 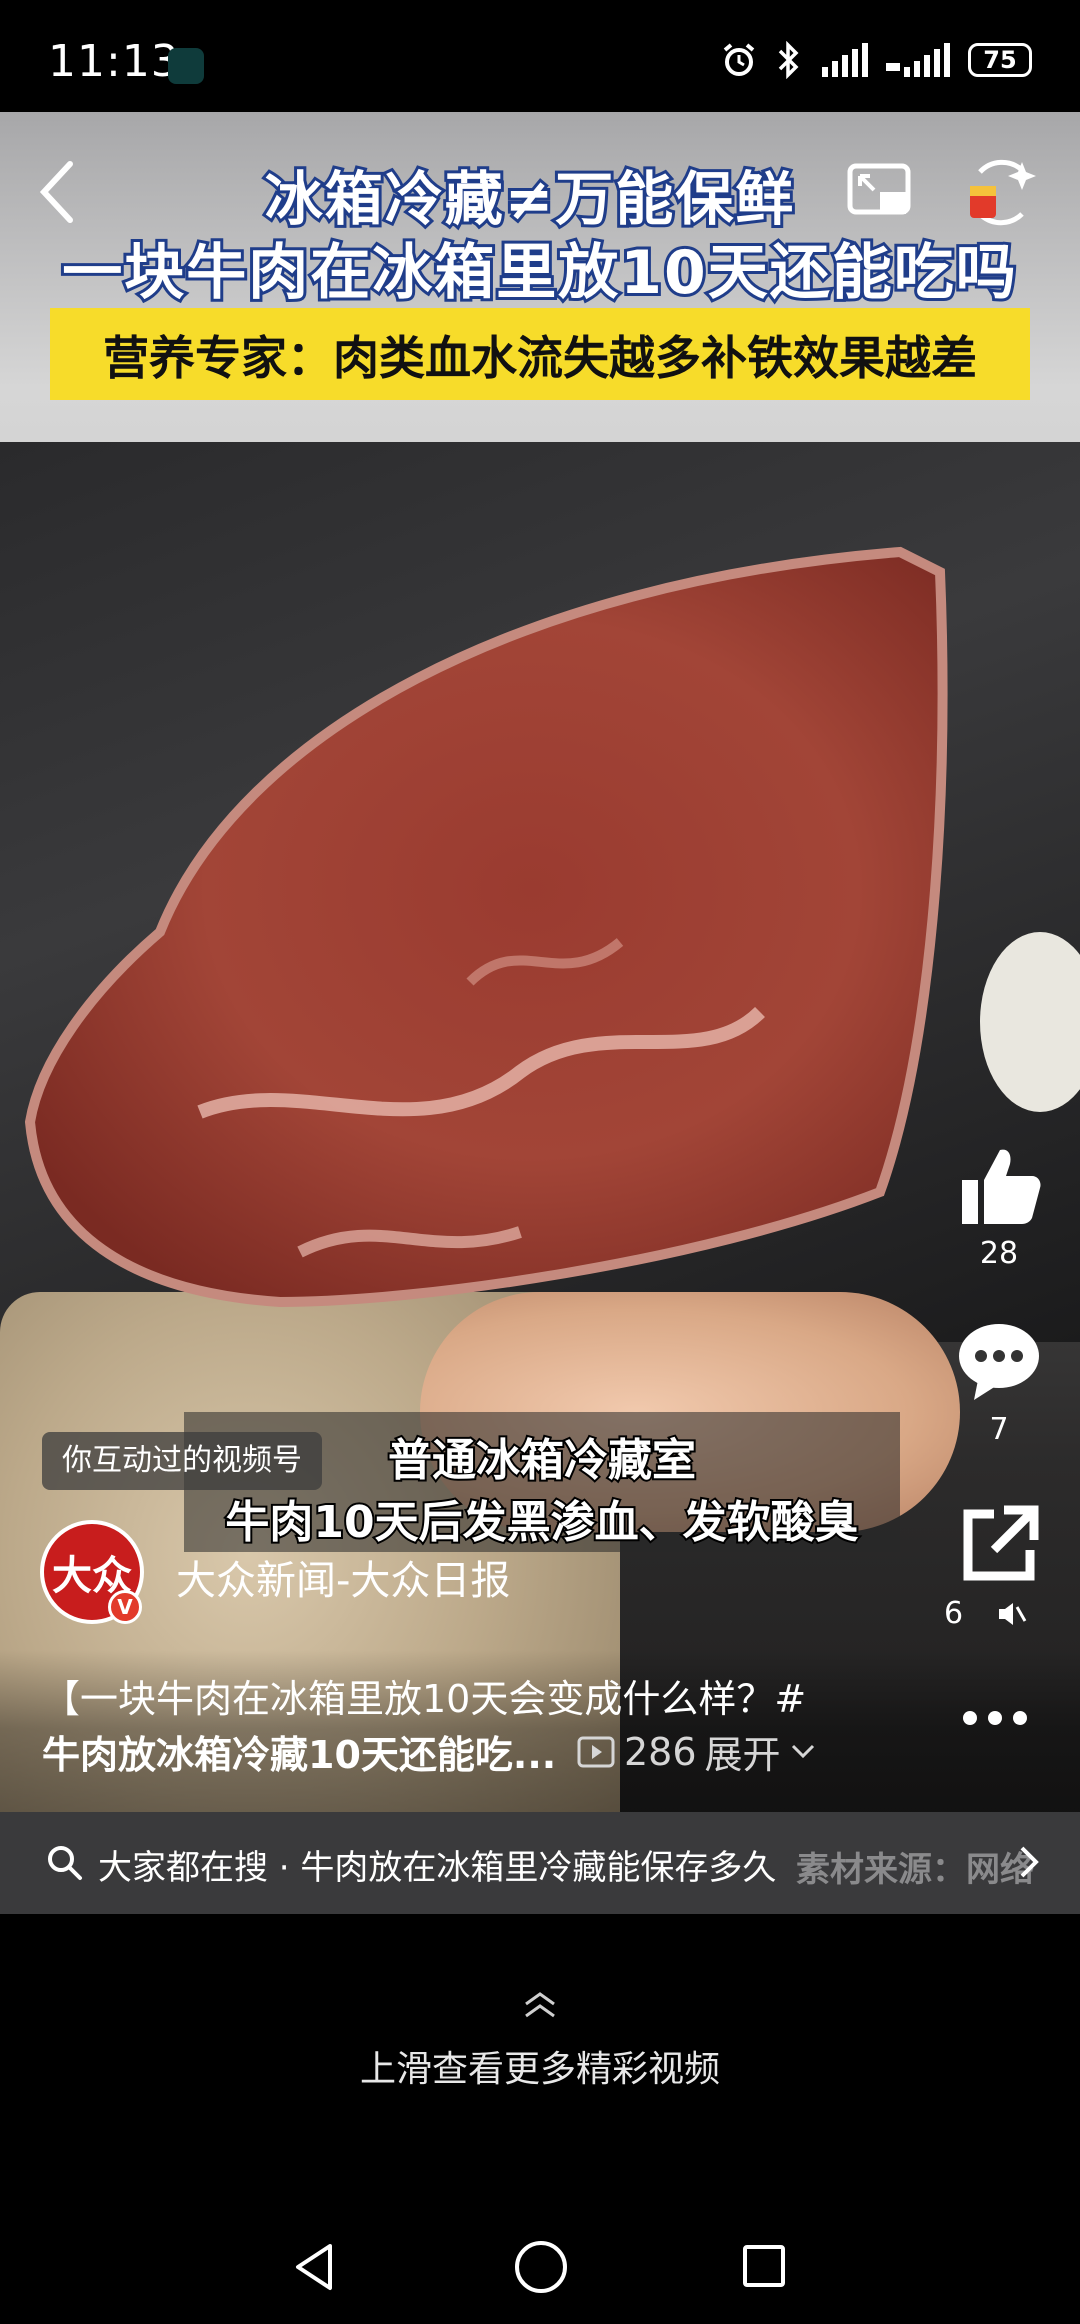 What do you see at coordinates (541, 2267) in the screenshot?
I see `nav-home-icon` at bounding box center [541, 2267].